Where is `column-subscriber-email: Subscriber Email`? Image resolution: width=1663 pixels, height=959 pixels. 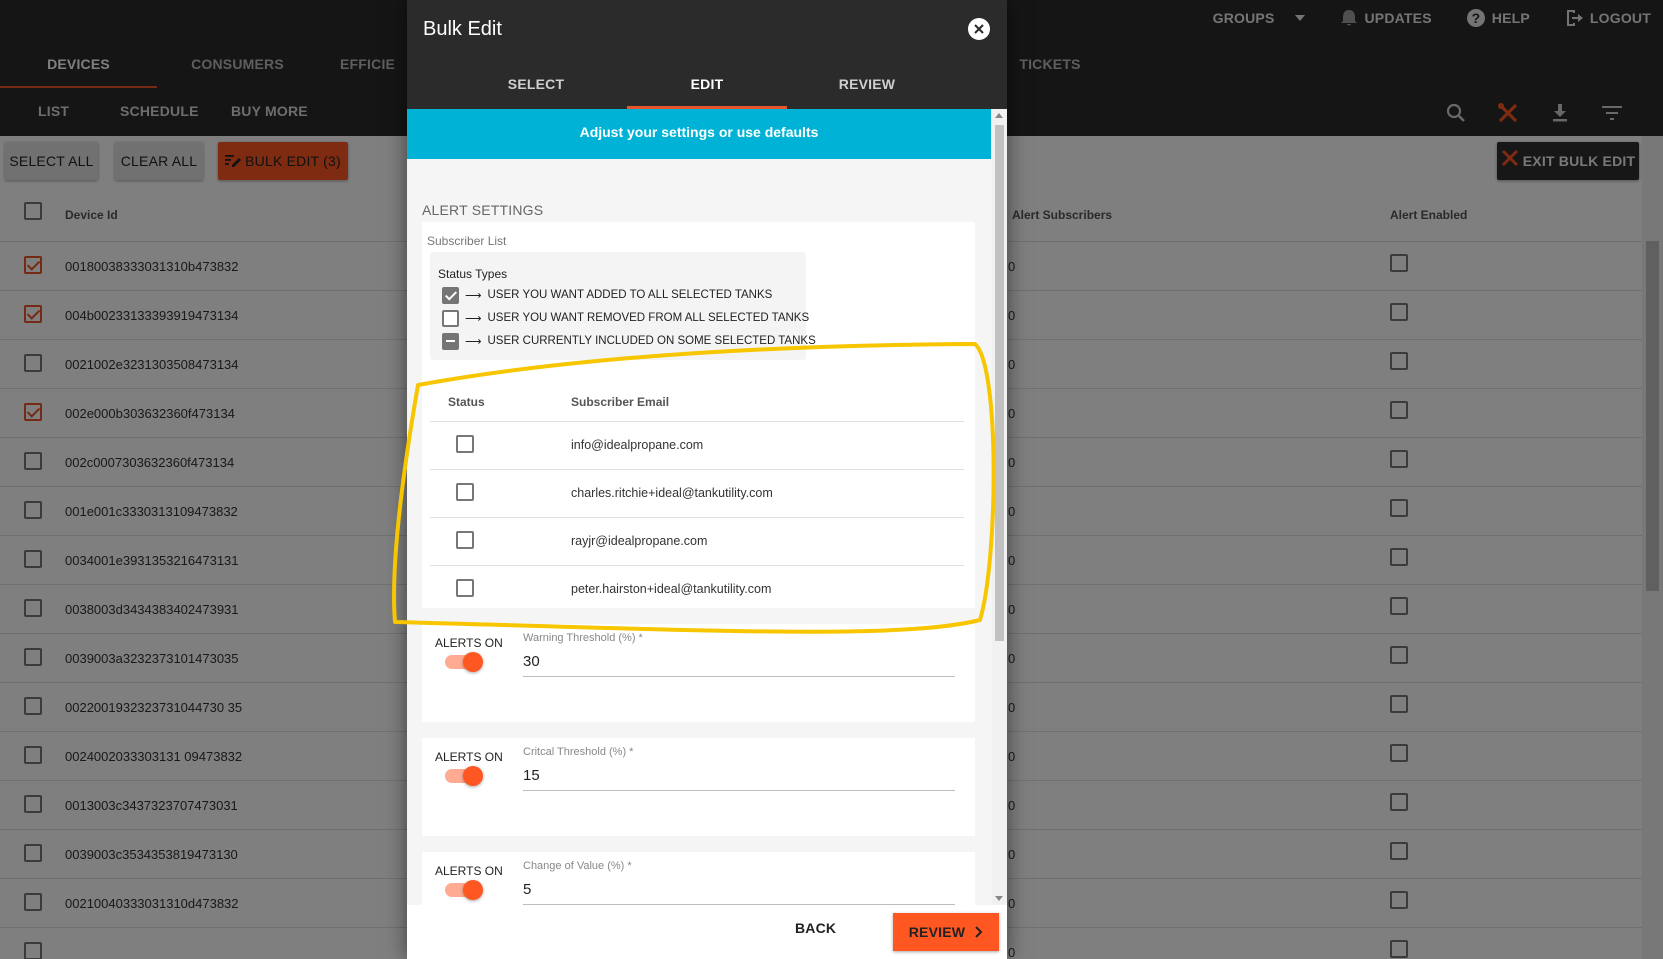 column-subscriber-email: Subscriber Email is located at coordinates (620, 402).